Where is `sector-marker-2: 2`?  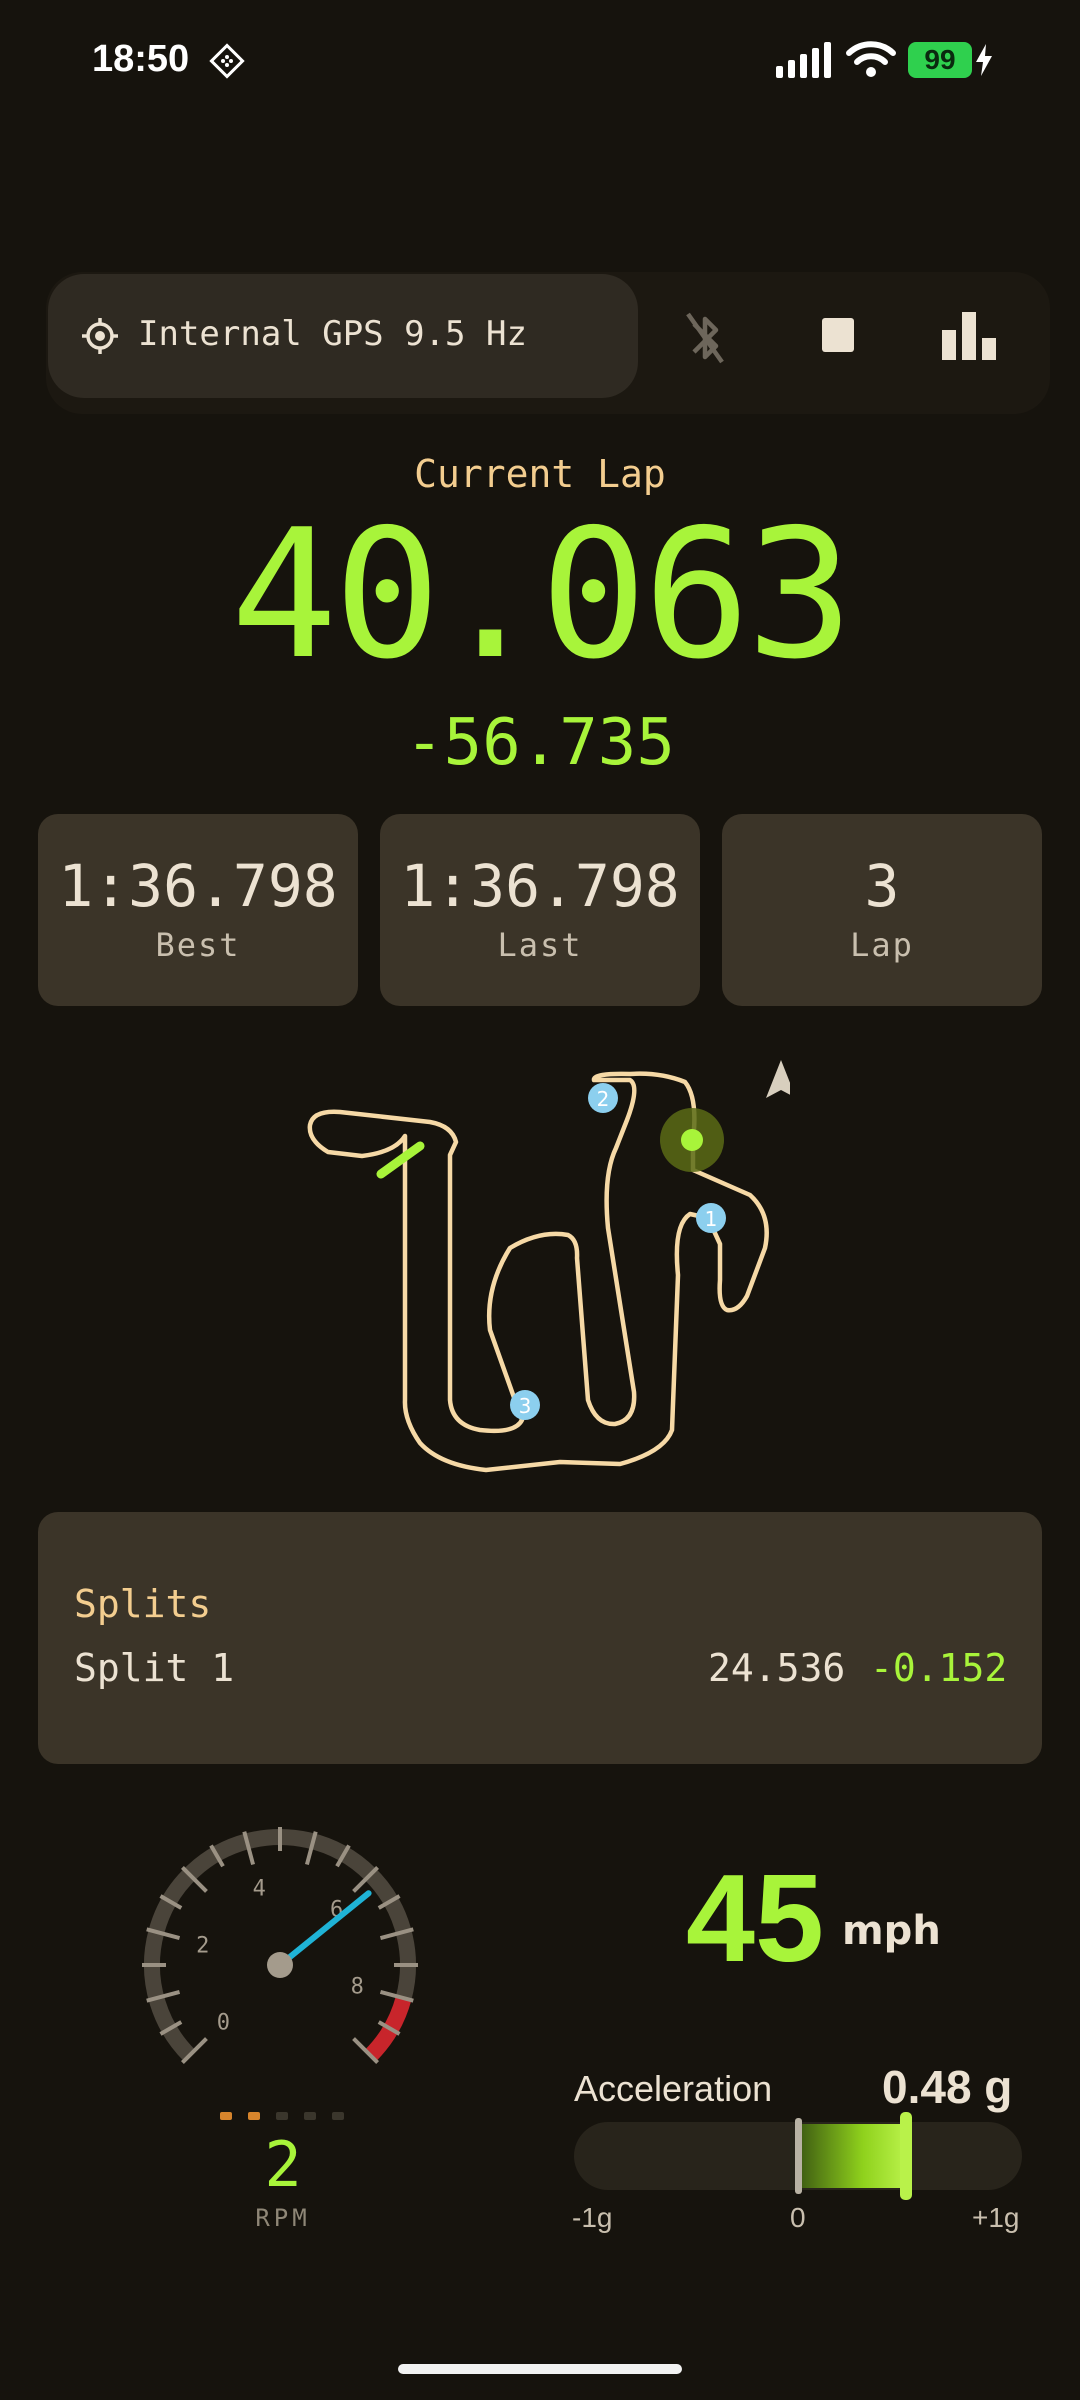
sector-marker-2: 2 is located at coordinates (603, 1098).